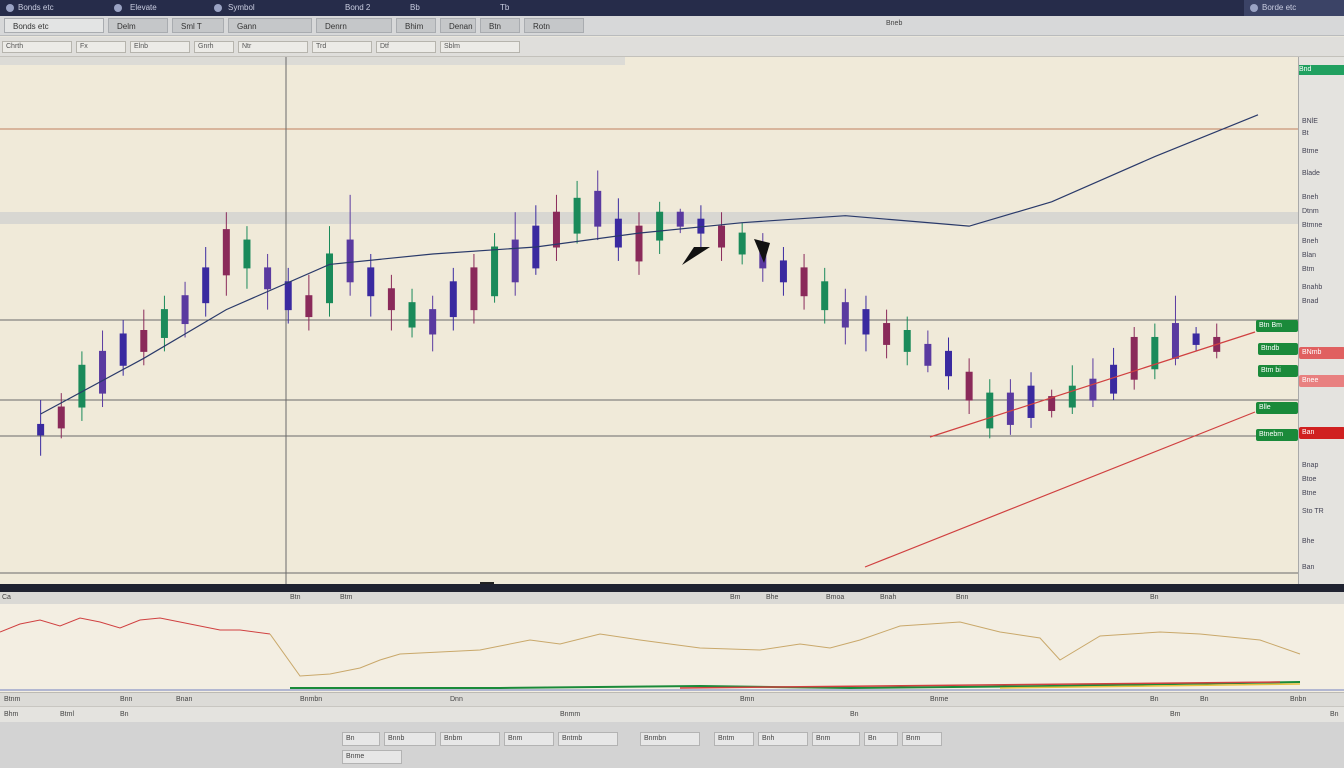 The height and width of the screenshot is (768, 1344). I want to click on indicator-pane, so click(672, 648).